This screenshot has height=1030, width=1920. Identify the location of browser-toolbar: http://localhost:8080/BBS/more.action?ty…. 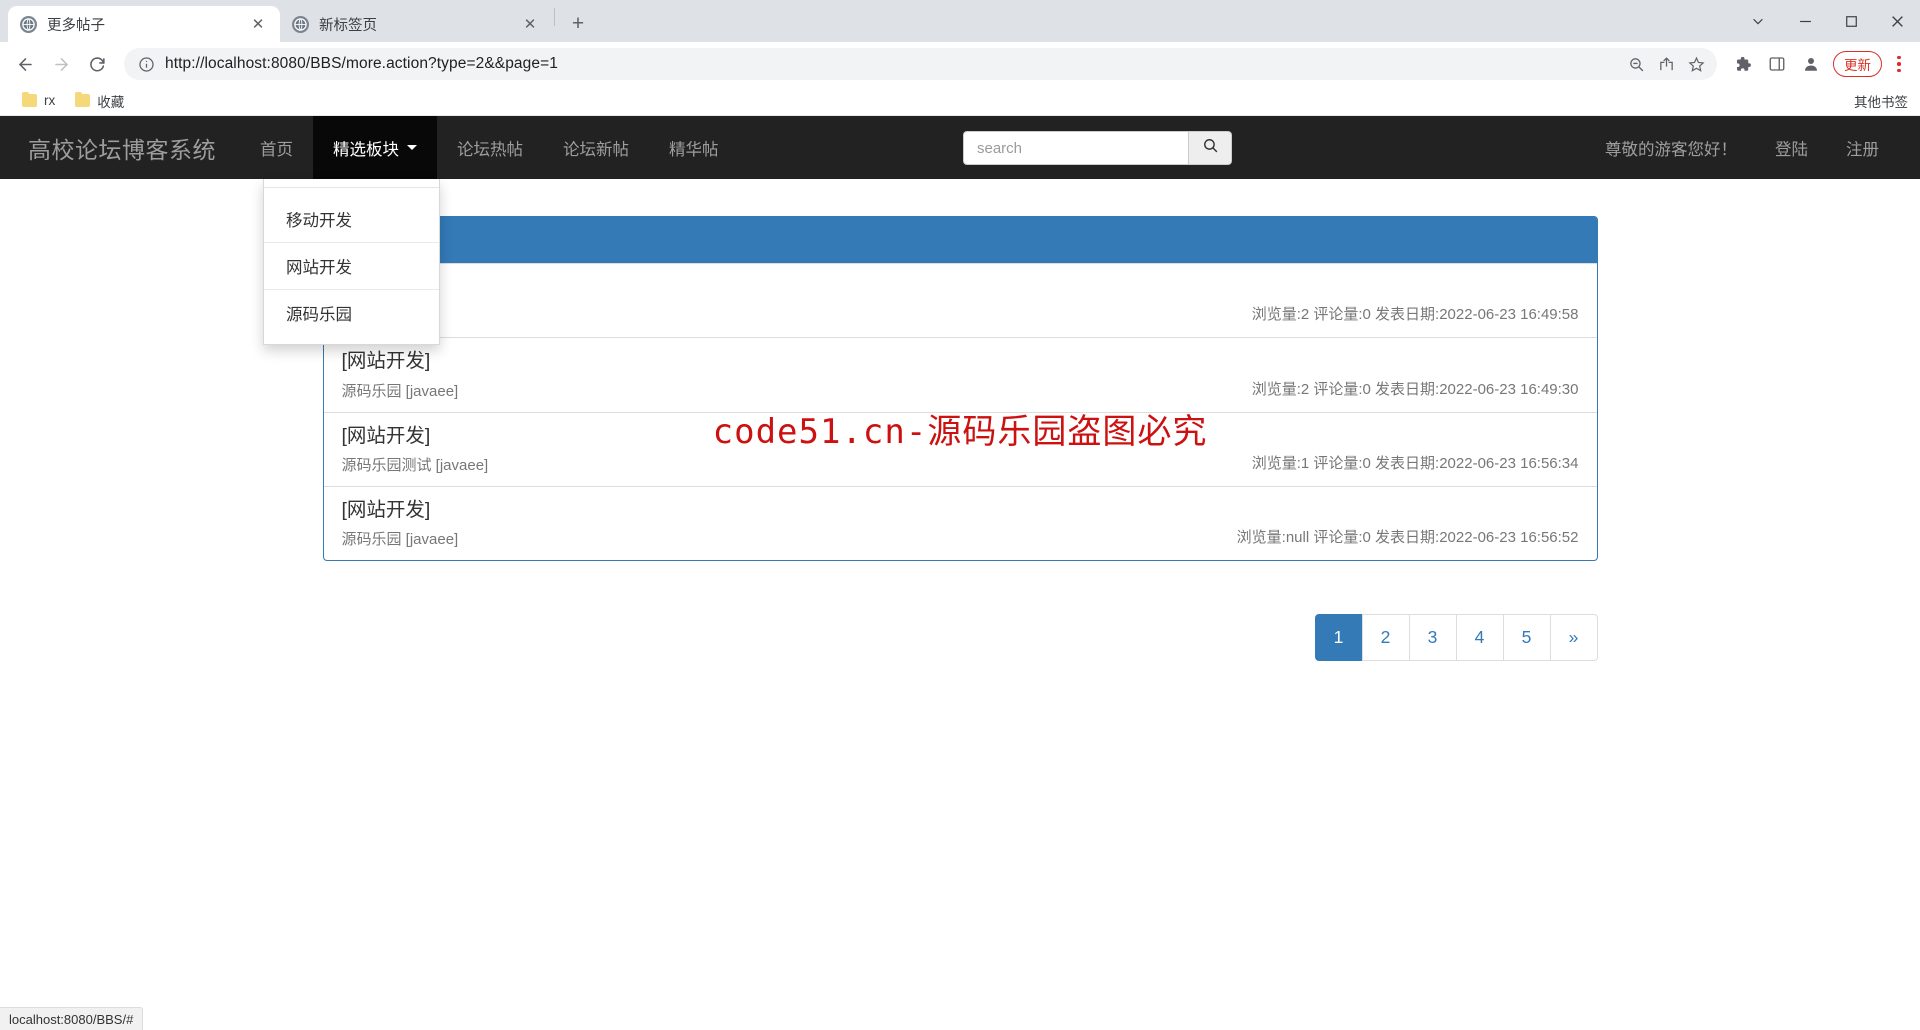
(960, 64).